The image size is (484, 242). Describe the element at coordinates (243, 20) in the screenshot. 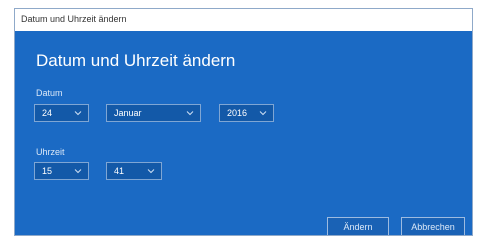

I see `title-bar: Datum und Uhrzeit ändern` at that location.